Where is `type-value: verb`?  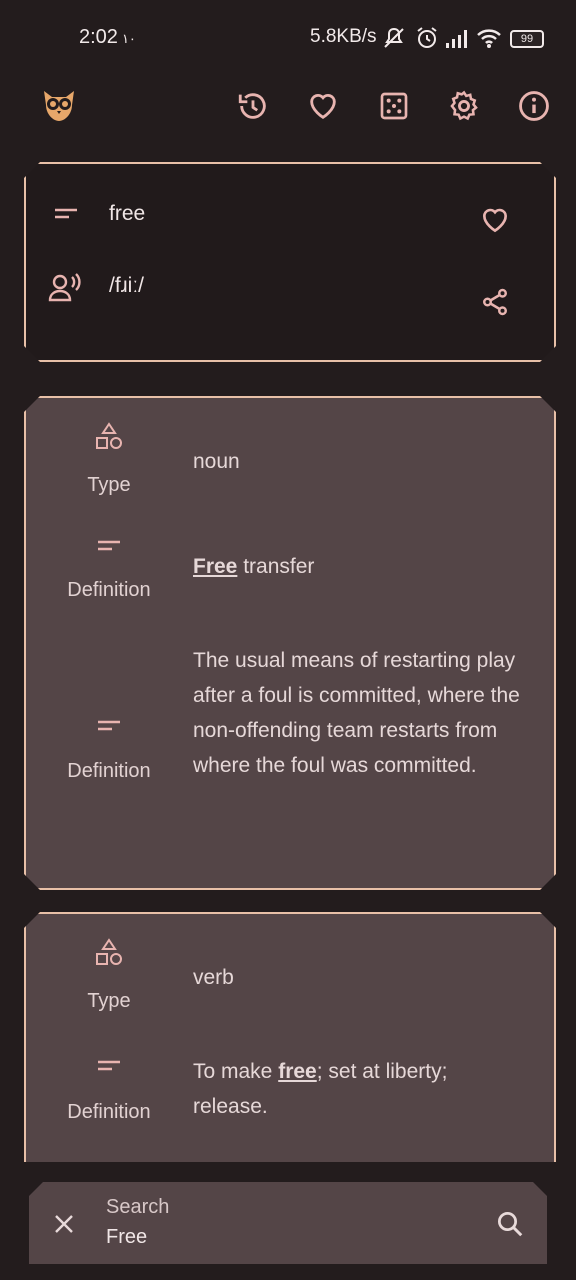
type-value: verb is located at coordinates (213, 977).